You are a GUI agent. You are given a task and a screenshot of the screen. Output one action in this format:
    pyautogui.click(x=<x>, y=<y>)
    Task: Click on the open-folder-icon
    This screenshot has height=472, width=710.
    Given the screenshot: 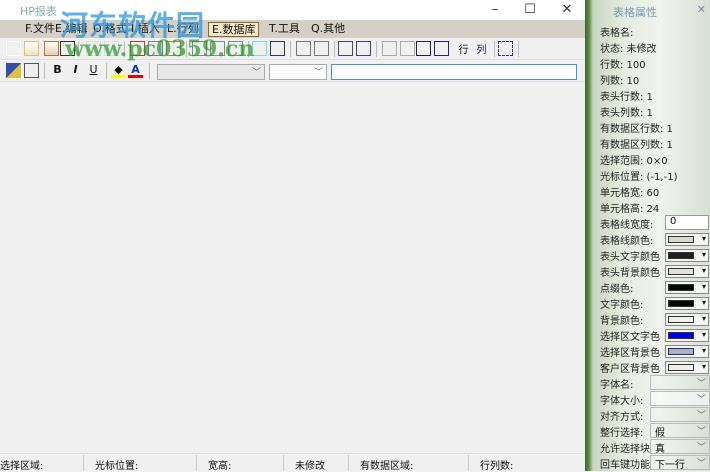 What is the action you would take?
    pyautogui.click(x=31, y=48)
    